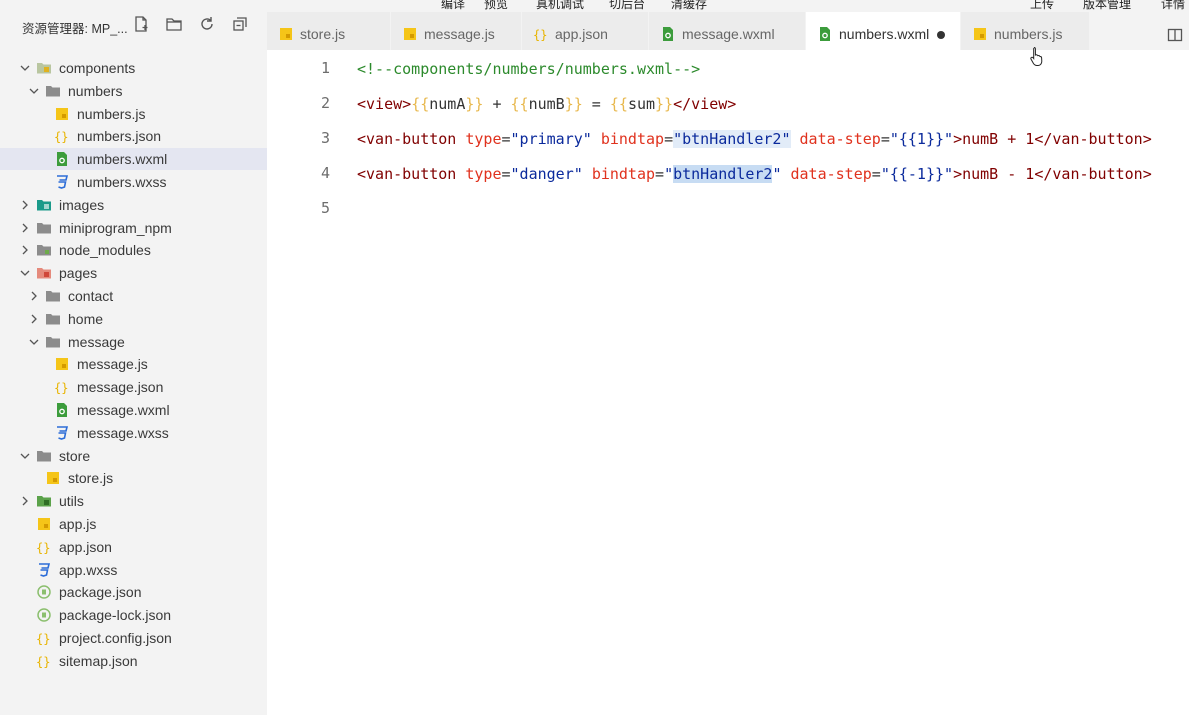 This screenshot has height=715, width=1189. What do you see at coordinates (240, 24) in the screenshot?
I see `collapse-all-icon` at bounding box center [240, 24].